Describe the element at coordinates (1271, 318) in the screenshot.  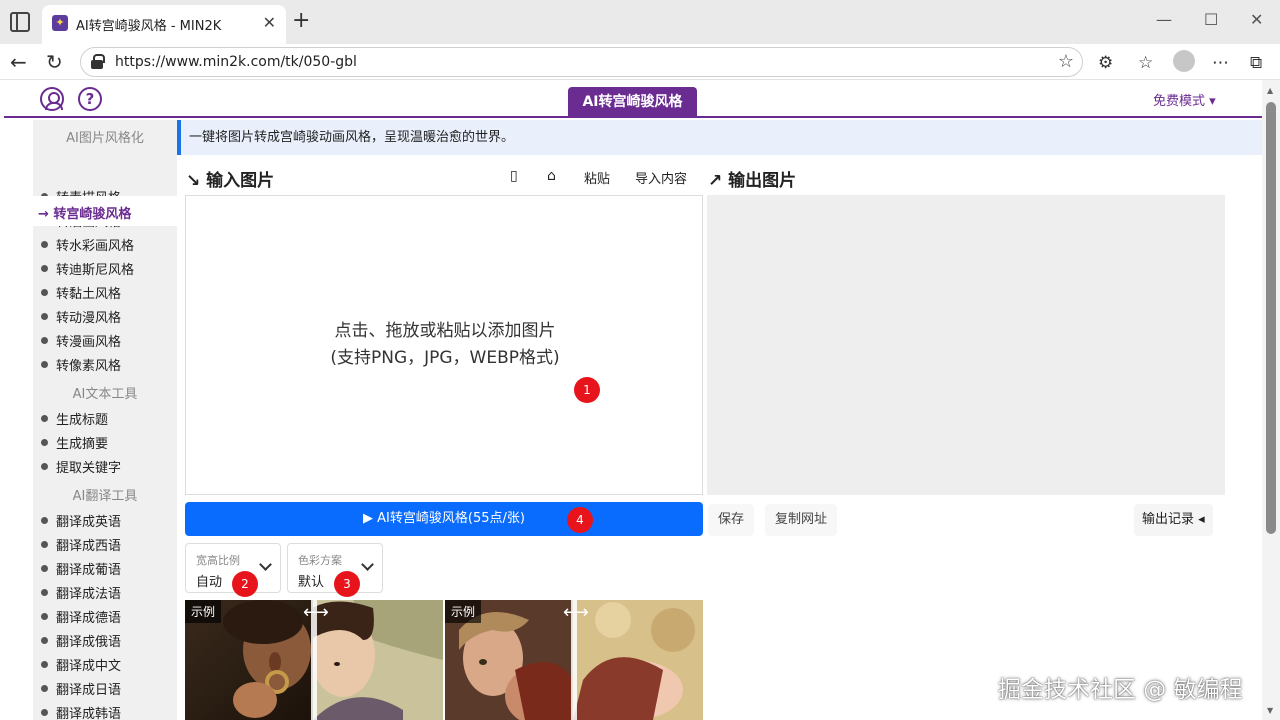
I see `scroll-thumb` at that location.